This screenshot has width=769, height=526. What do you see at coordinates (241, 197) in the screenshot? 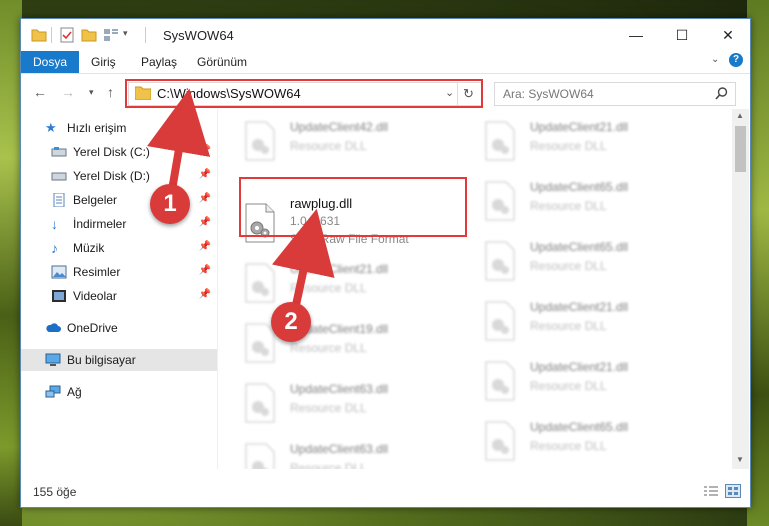
I see `annotation-arrows` at bounding box center [241, 197].